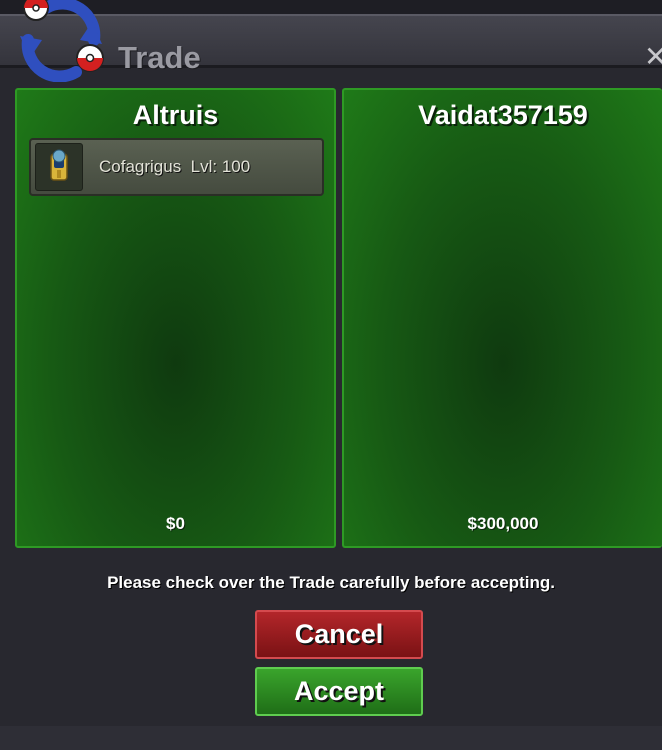 The image size is (662, 750). What do you see at coordinates (653, 57) in the screenshot?
I see `close-icon: ✕` at bounding box center [653, 57].